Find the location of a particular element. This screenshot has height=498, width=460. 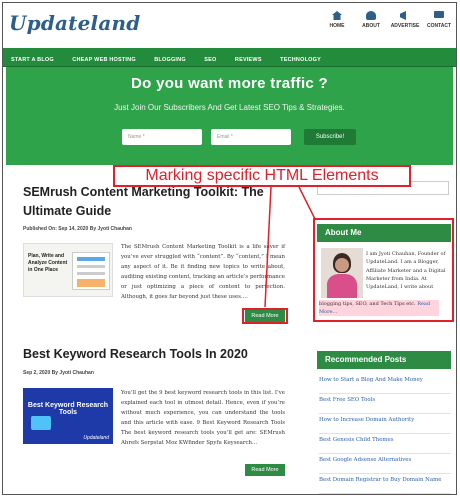

arrow-to-read-more is located at coordinates (268, 247).